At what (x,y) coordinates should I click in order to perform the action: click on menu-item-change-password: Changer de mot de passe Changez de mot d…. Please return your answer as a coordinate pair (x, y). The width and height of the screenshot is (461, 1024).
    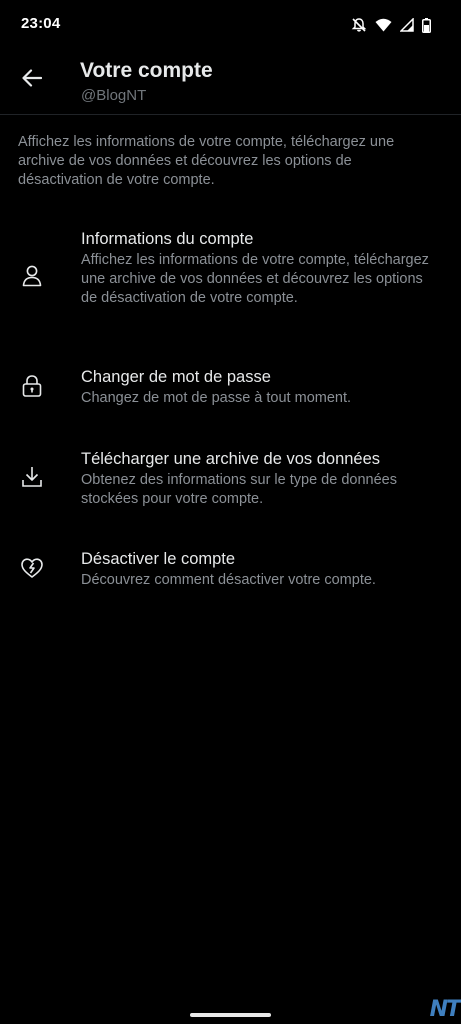
    Looking at the image, I should click on (230, 389).